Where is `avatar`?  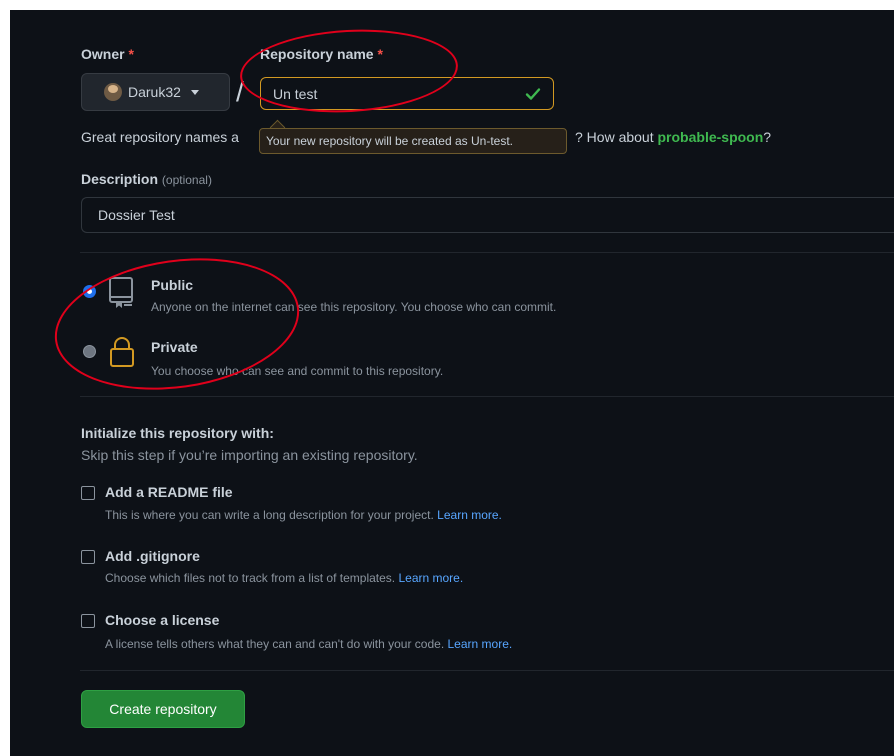 avatar is located at coordinates (113, 92).